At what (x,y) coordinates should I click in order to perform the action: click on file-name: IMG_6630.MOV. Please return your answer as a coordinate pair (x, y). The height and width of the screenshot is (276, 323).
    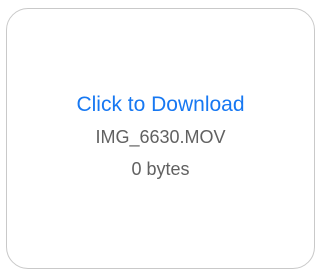
    Looking at the image, I should click on (160, 137).